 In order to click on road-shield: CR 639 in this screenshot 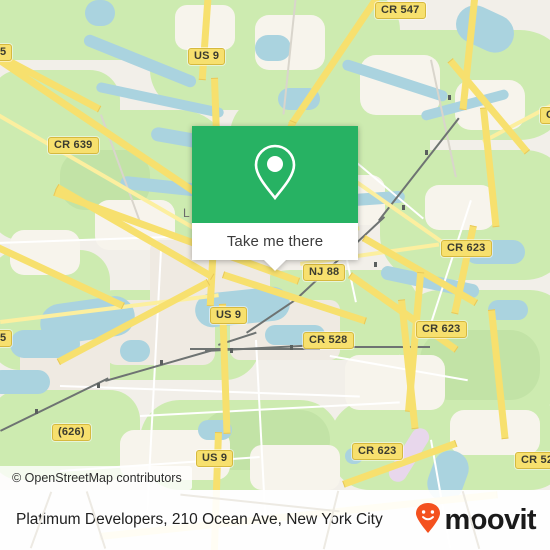, I will do `click(73, 145)`.